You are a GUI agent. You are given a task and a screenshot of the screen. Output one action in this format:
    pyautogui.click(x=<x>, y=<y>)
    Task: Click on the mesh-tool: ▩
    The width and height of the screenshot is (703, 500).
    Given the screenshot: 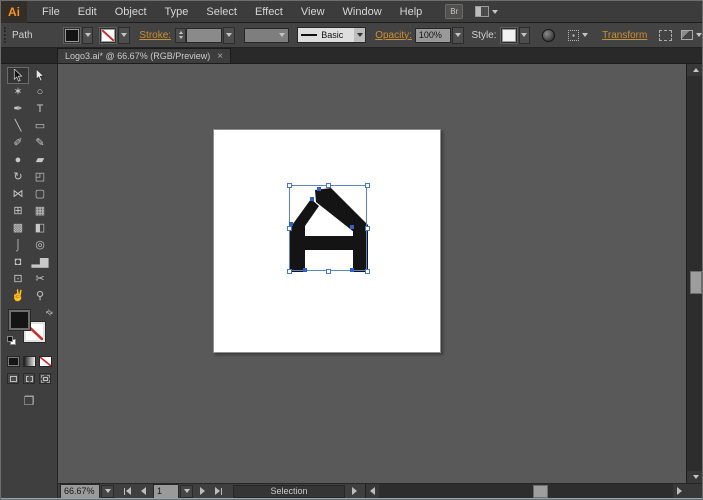 What is the action you would take?
    pyautogui.click(x=18, y=228)
    